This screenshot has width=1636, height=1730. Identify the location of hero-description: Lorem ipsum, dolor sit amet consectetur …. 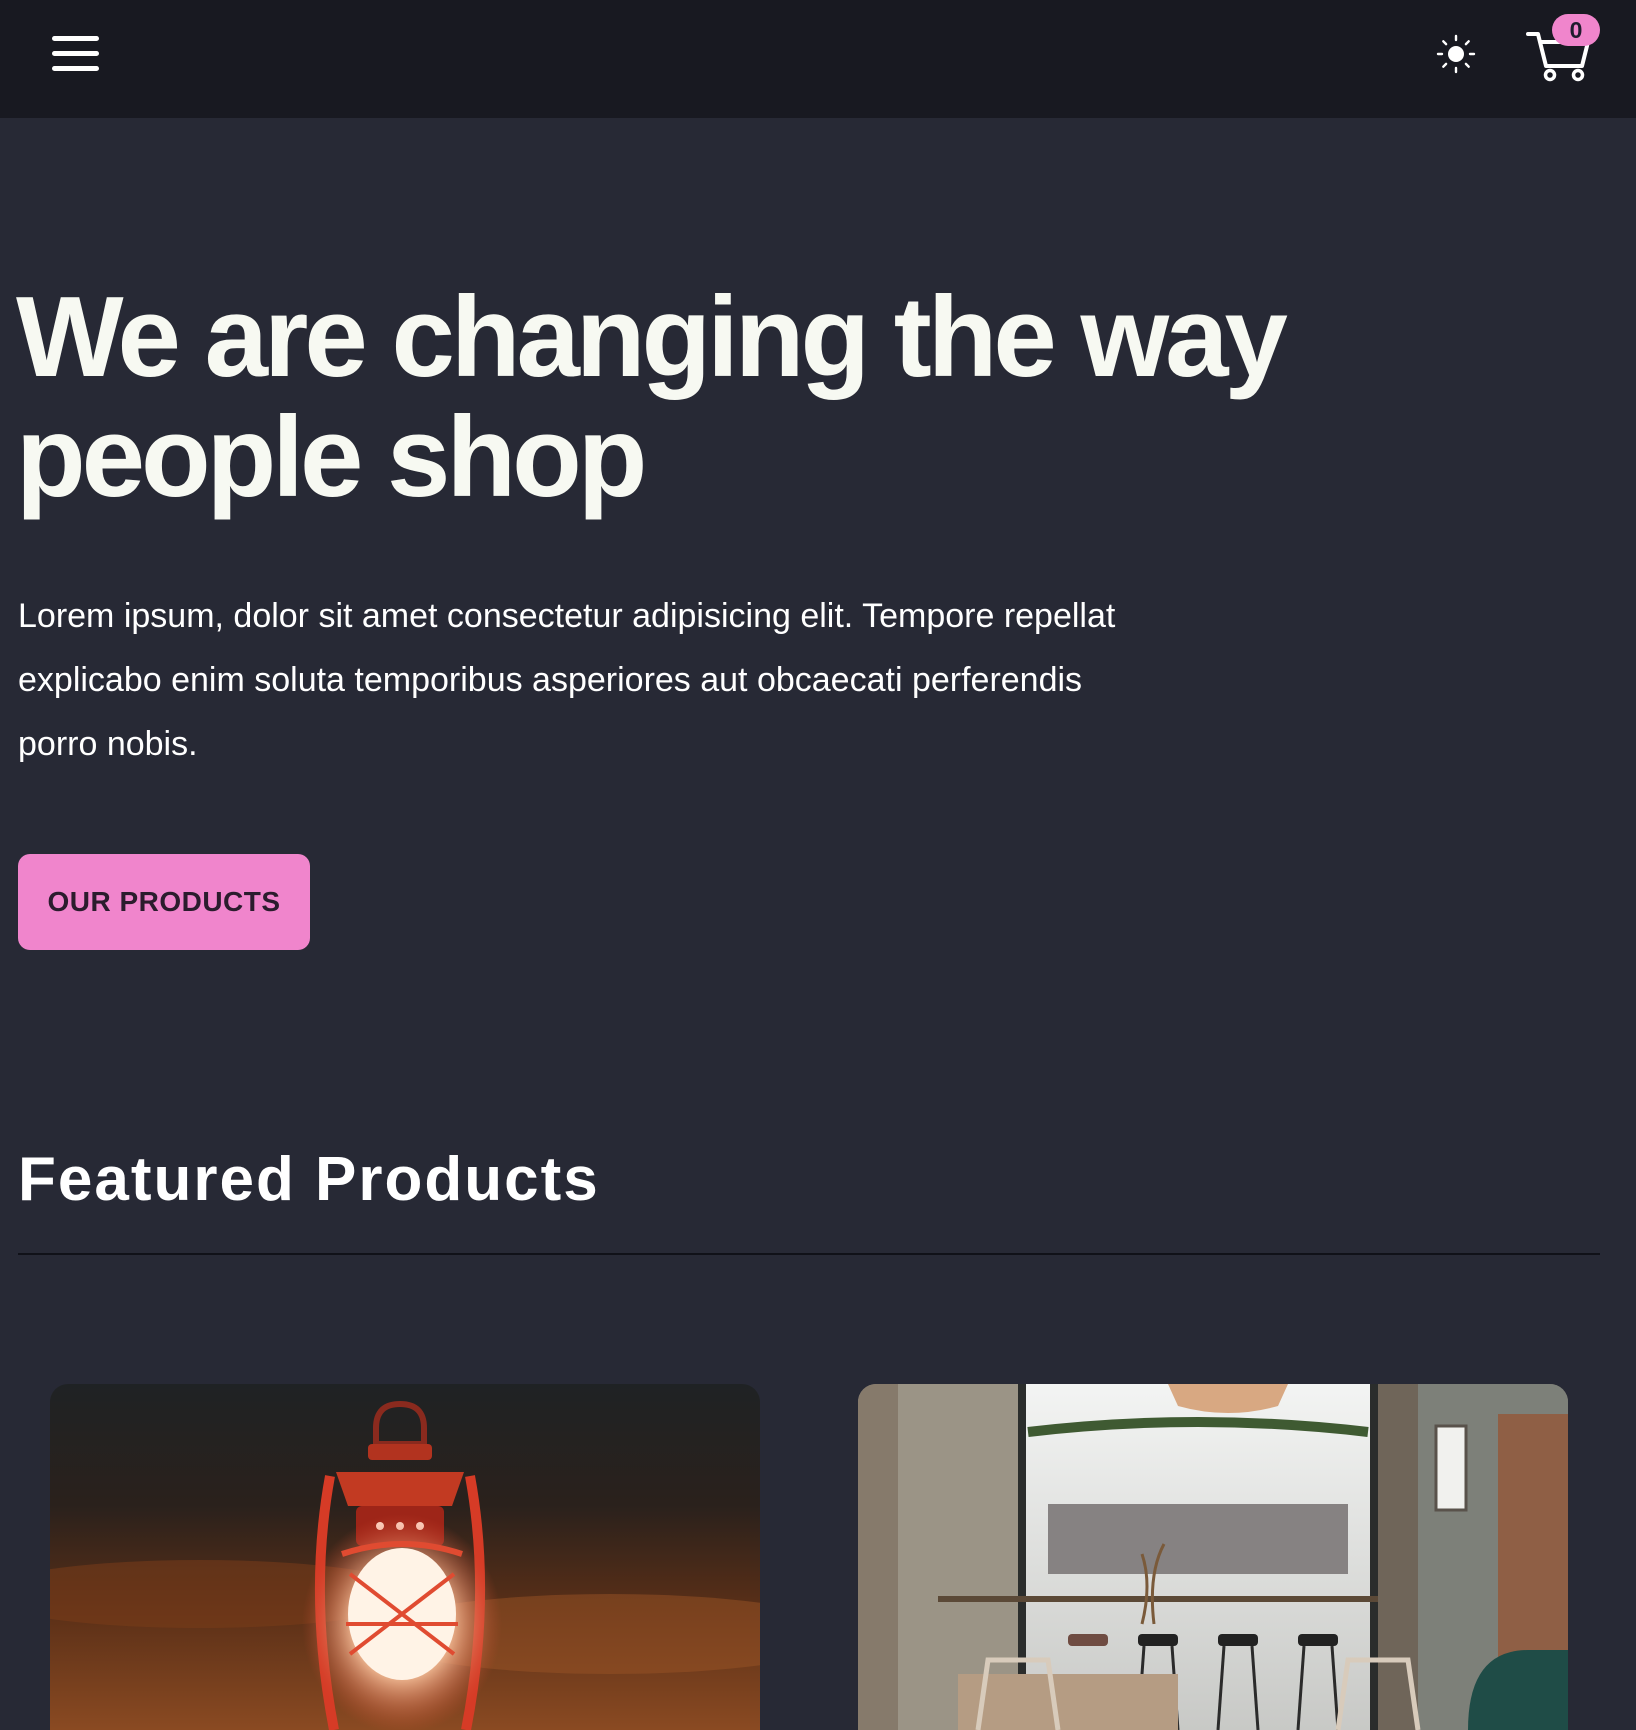
(567, 680).